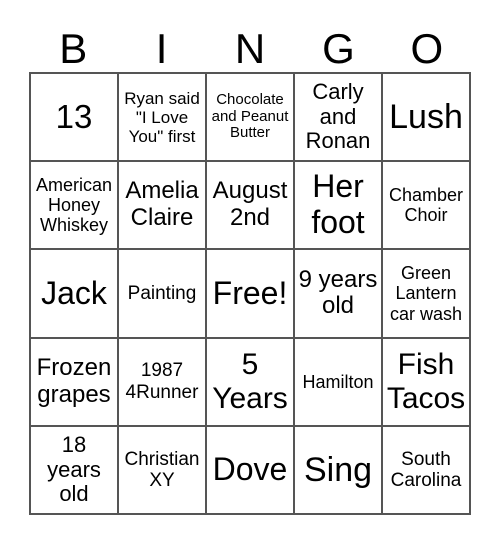  What do you see at coordinates (162, 205) in the screenshot?
I see `bingo-cell: Amelia Claire` at bounding box center [162, 205].